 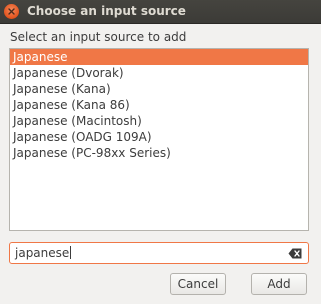 What do you see at coordinates (98, 37) in the screenshot?
I see `prompt-label: Select an input source to add` at bounding box center [98, 37].